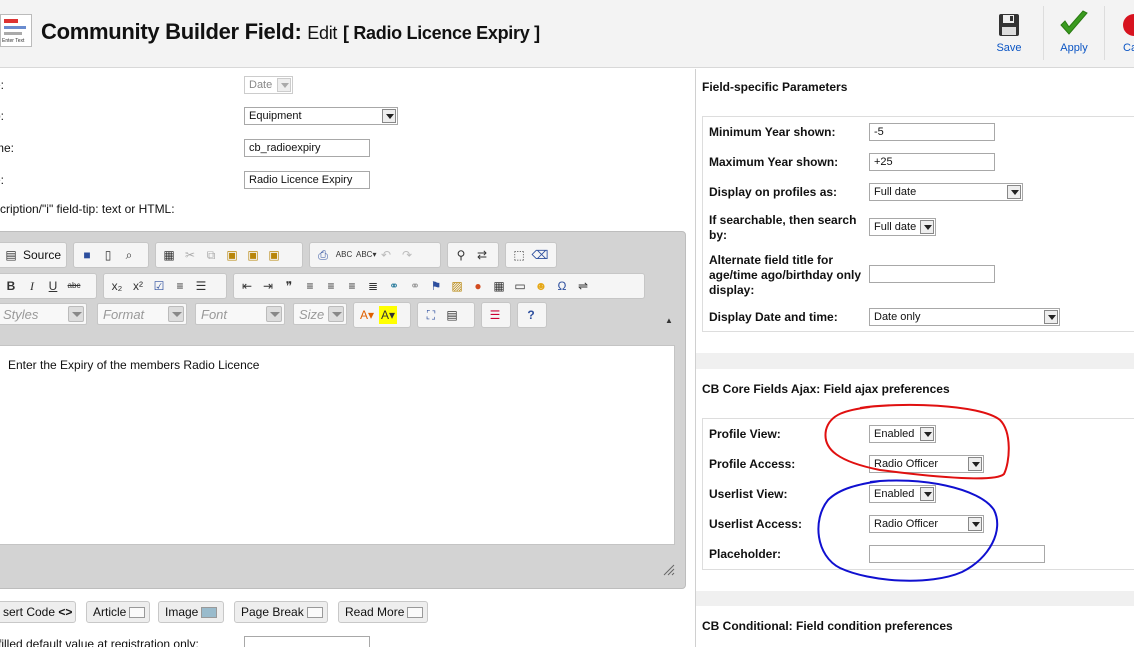  What do you see at coordinates (531, 315) in the screenshot?
I see `help-icon: ?` at bounding box center [531, 315].